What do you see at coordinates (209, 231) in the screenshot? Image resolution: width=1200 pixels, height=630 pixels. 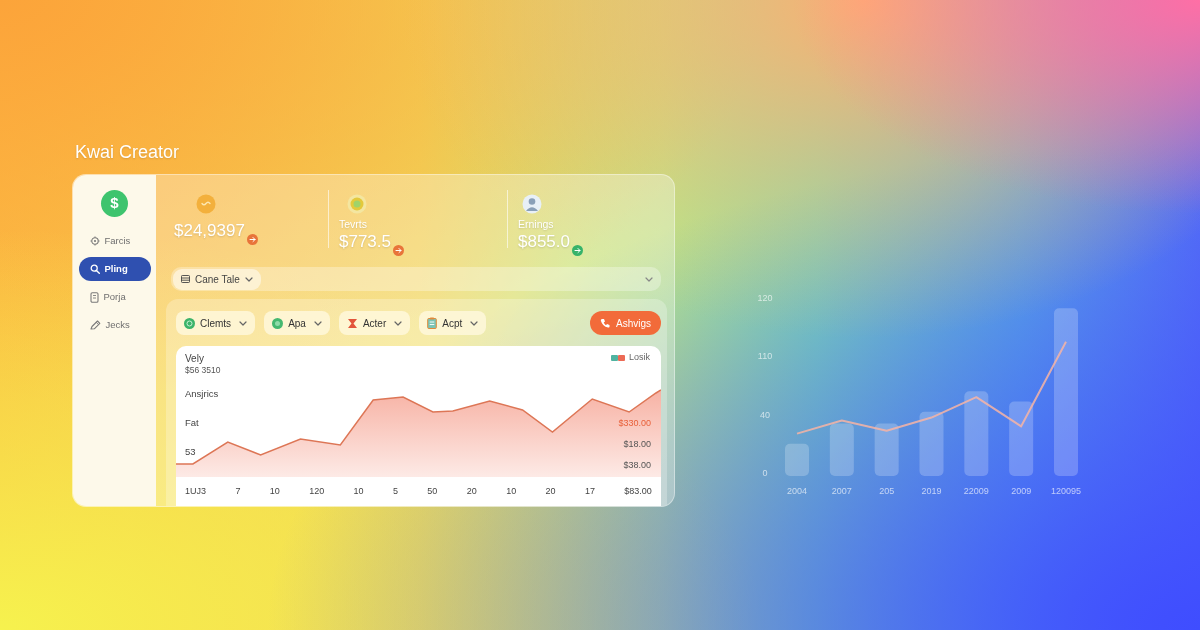 I see `stat-value: $24,9397` at bounding box center [209, 231].